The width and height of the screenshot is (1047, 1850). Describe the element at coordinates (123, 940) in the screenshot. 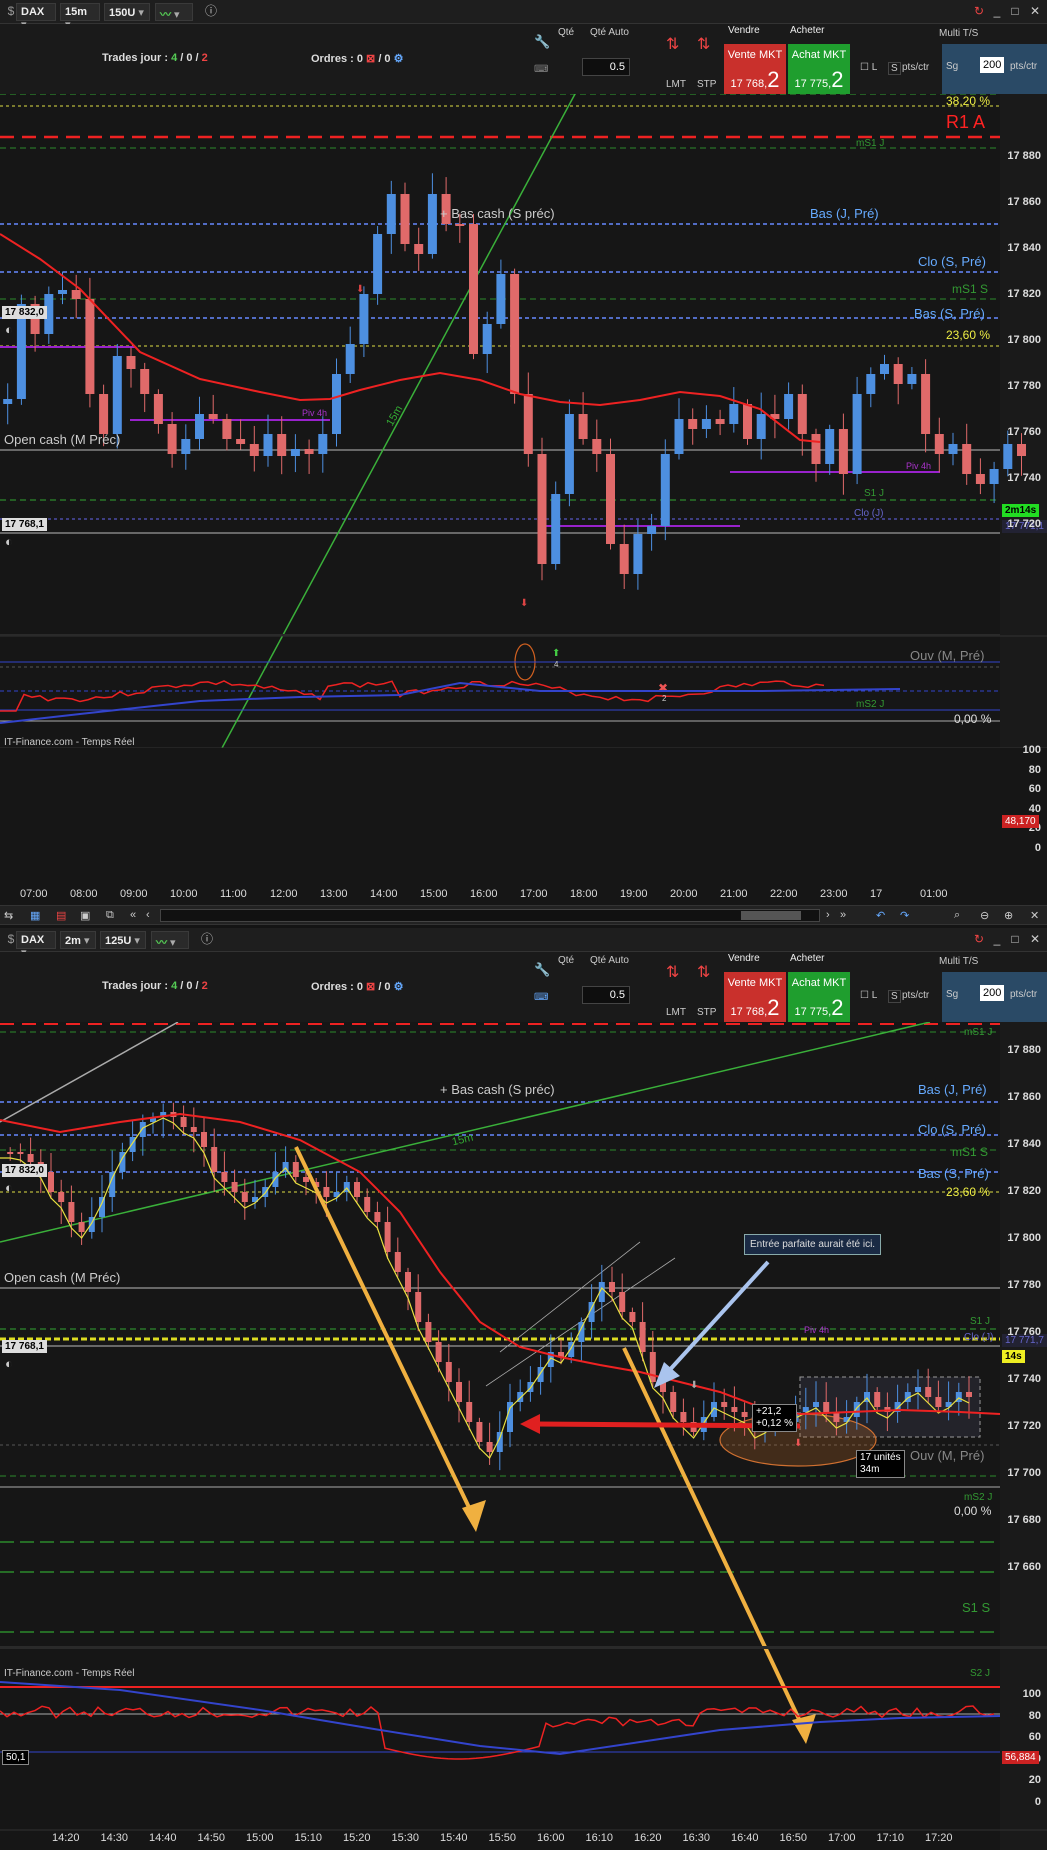

I see `units-select: 125U` at that location.